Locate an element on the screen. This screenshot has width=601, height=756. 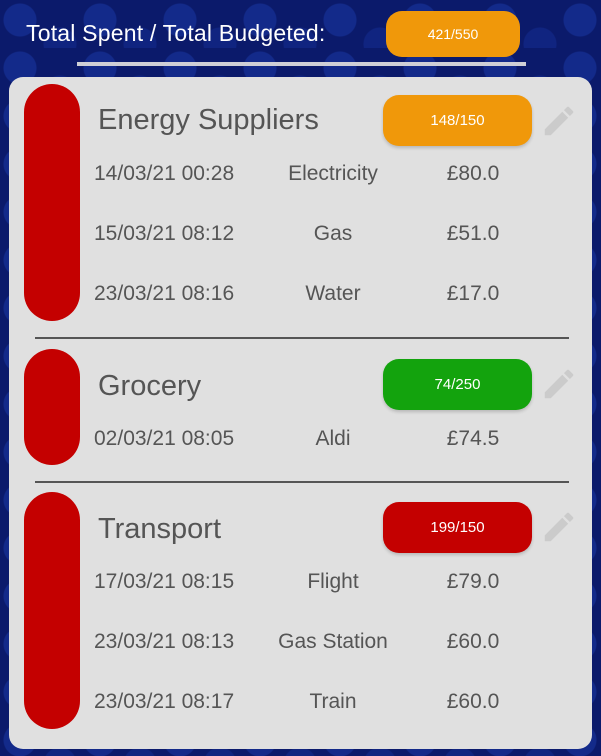
category-budget-badge: 199/150 is located at coordinates (457, 527).